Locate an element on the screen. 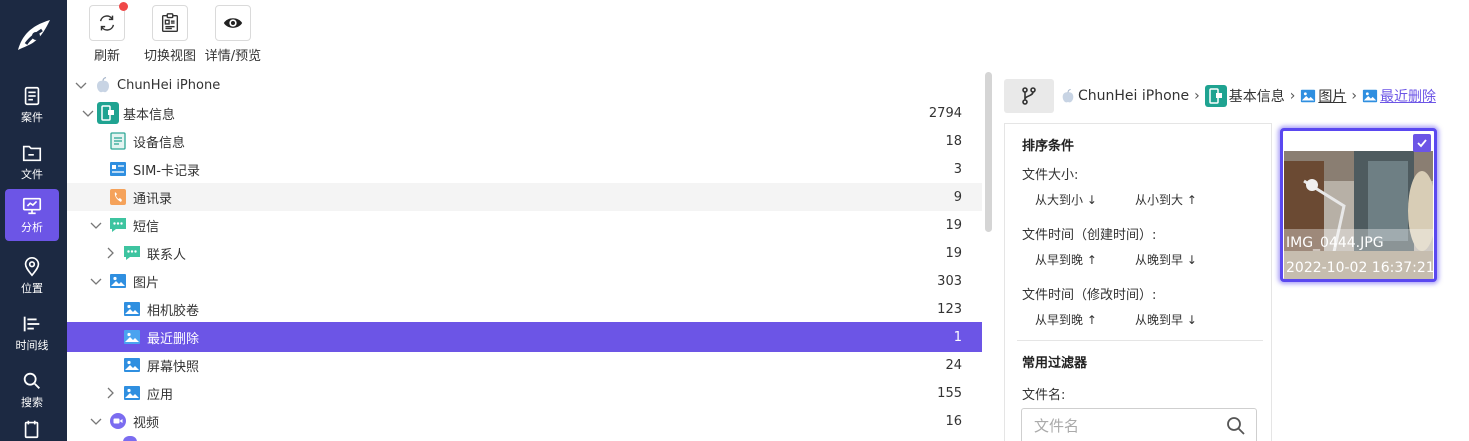  tree-label: 应用 is located at coordinates (160, 395).